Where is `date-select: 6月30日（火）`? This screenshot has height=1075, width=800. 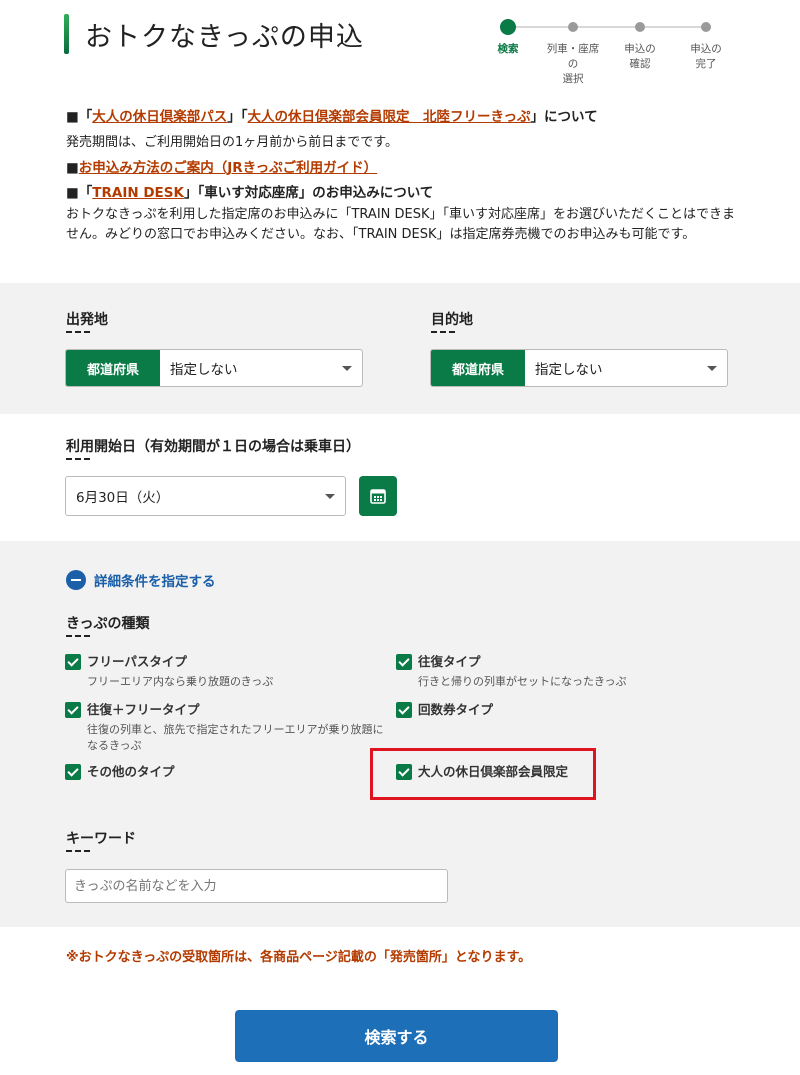
date-select: 6月30日（火） is located at coordinates (205, 496).